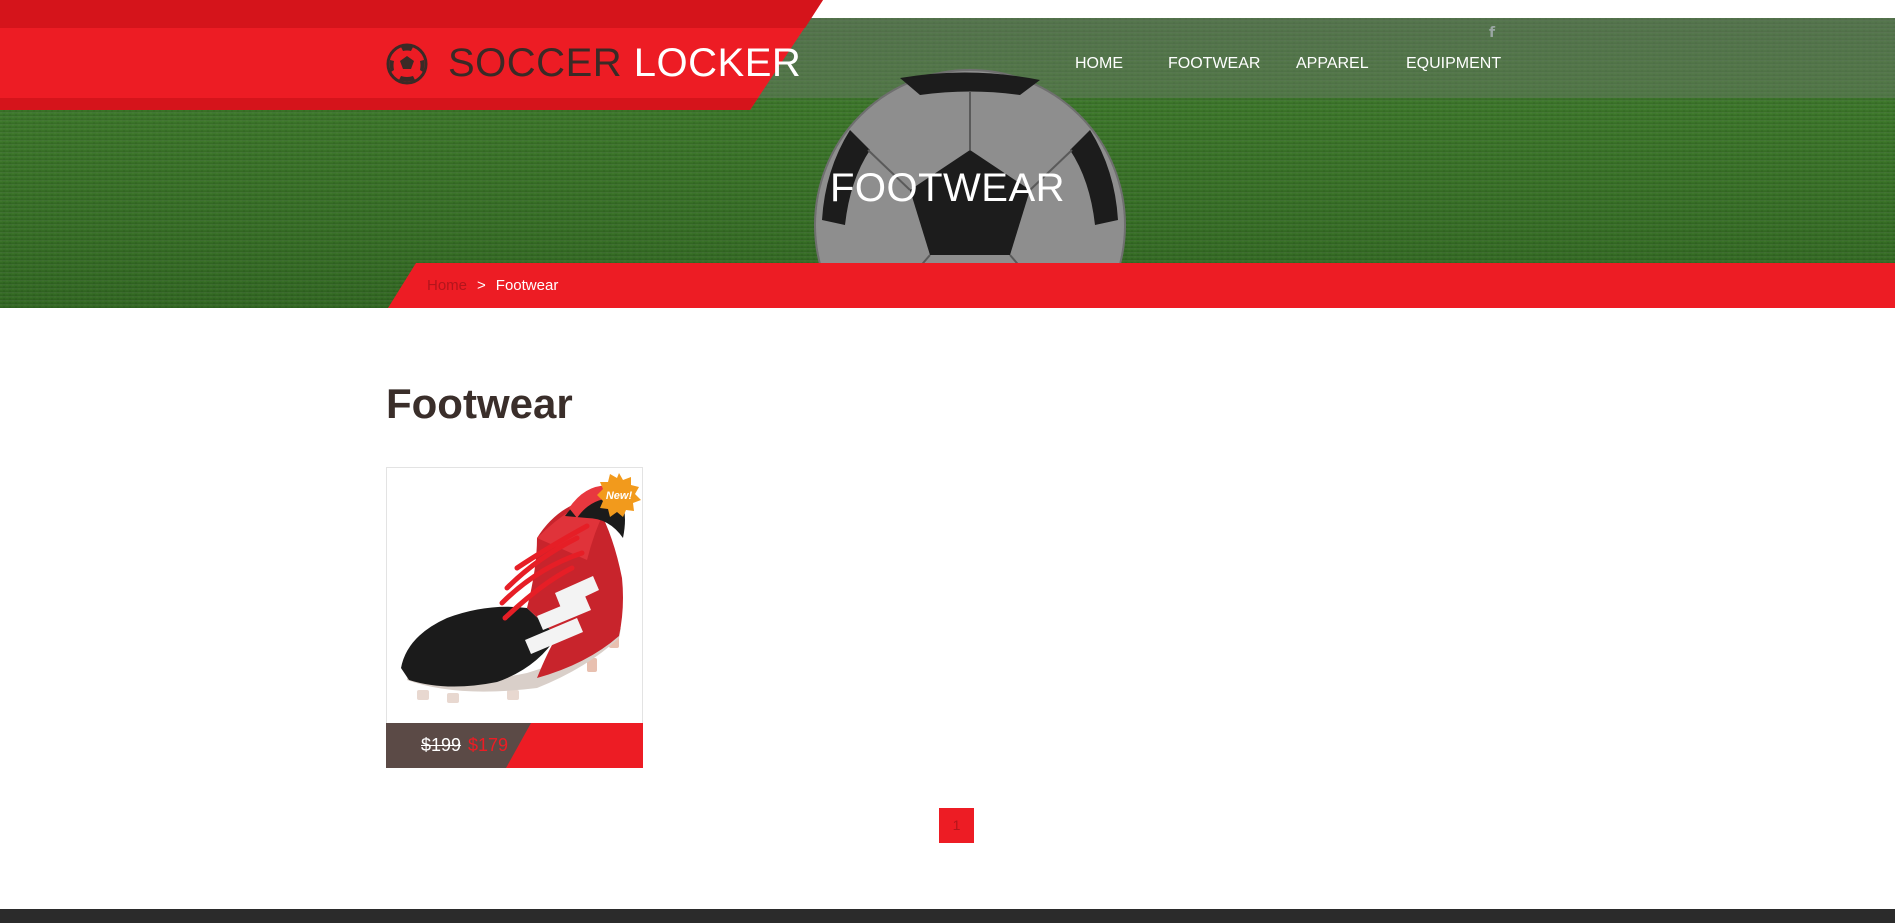 The height and width of the screenshot is (923, 1895). What do you see at coordinates (1141, 285) in the screenshot?
I see `breadcrumb-bar` at bounding box center [1141, 285].